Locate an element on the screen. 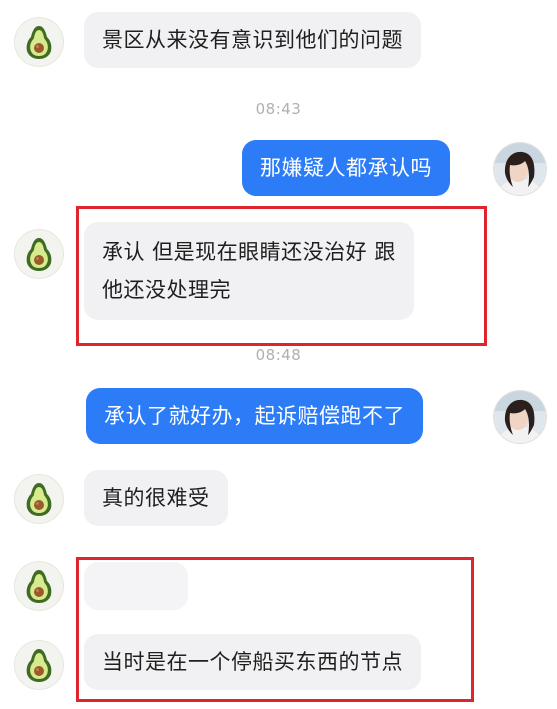 The image size is (557, 709). message-bubble-incoming: 当时是在一个停船买东西的节点 is located at coordinates (252, 662).